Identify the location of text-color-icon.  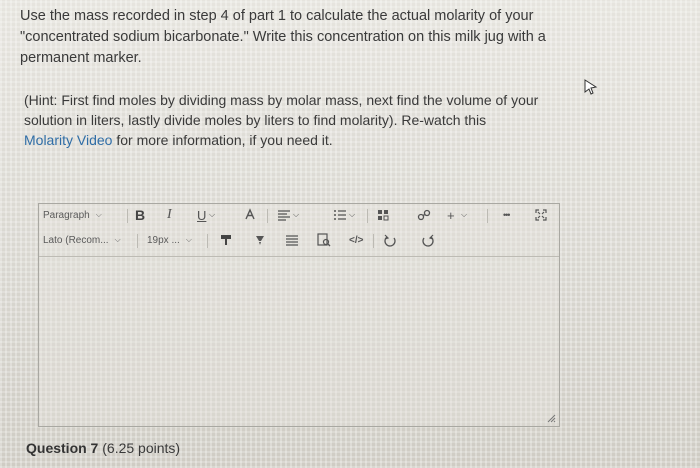
(250, 215).